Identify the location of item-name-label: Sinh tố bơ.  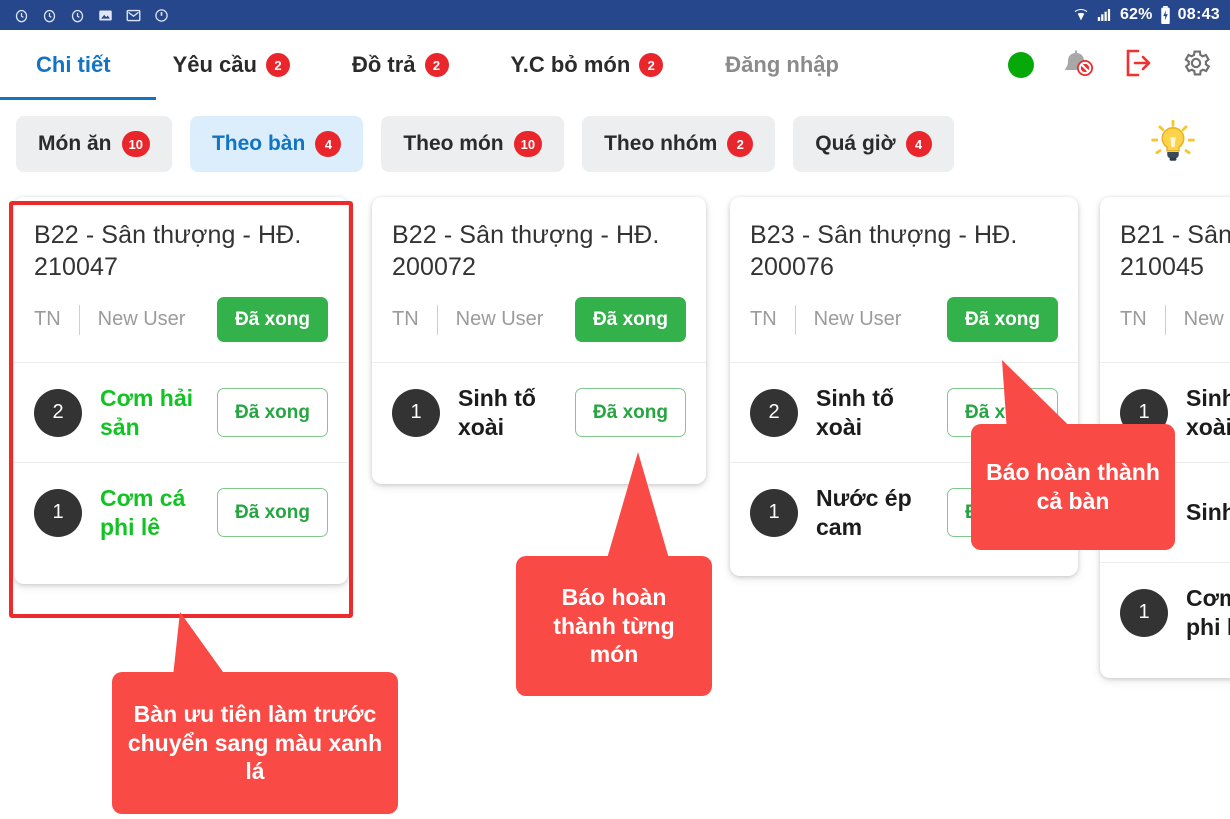
(1208, 512).